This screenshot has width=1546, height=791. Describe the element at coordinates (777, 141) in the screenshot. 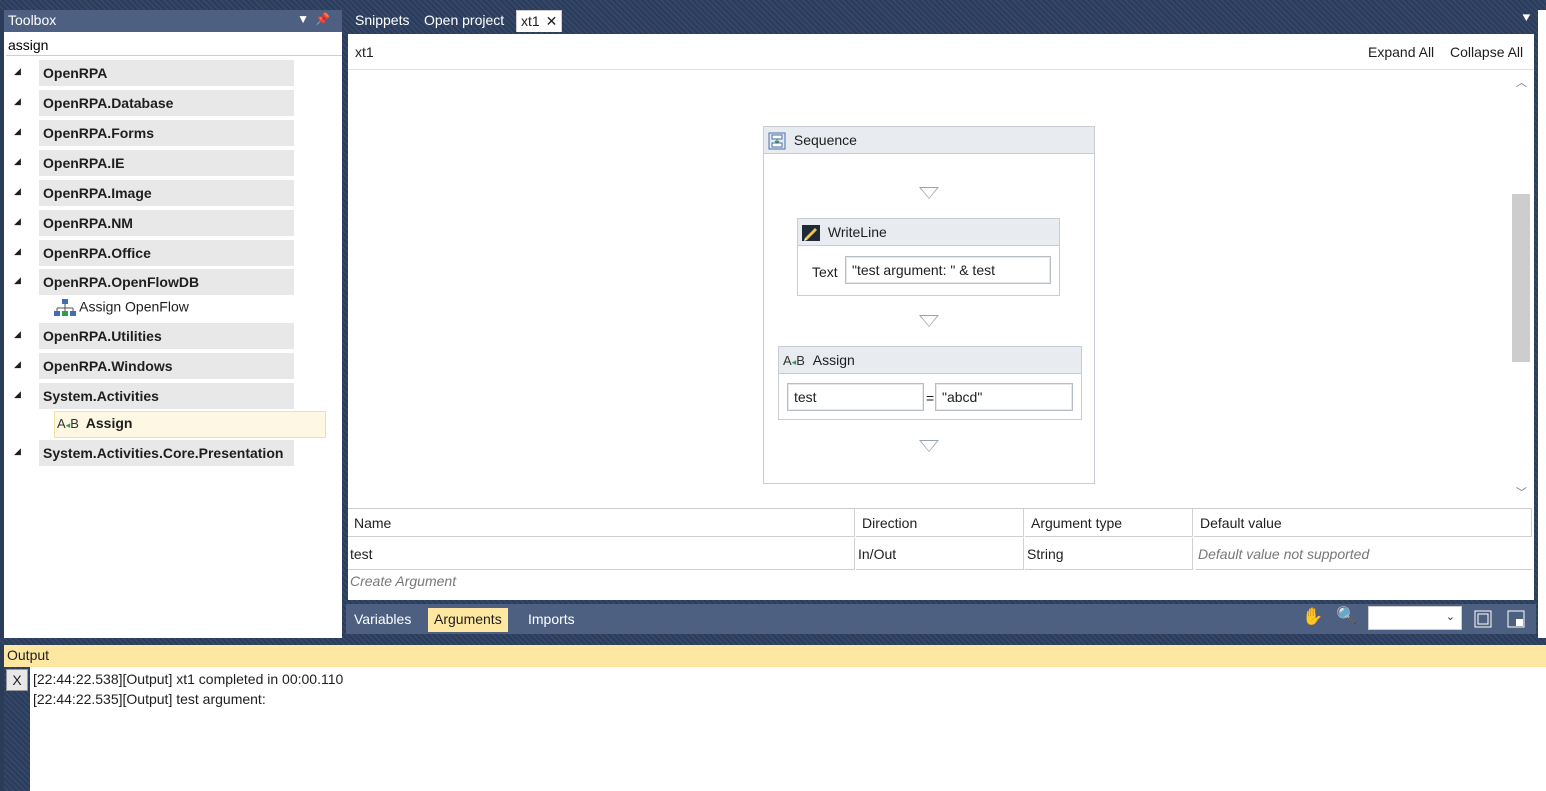

I see `sequence-icon` at that location.